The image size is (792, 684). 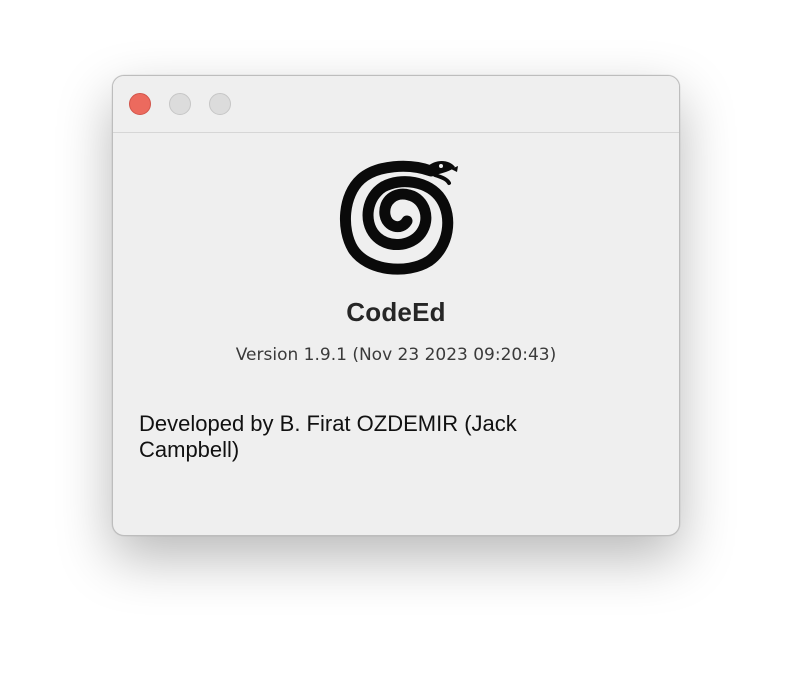 I want to click on version-label: Version 1.9.1 (Nov 23 2023 09:20:43), so click(x=396, y=355).